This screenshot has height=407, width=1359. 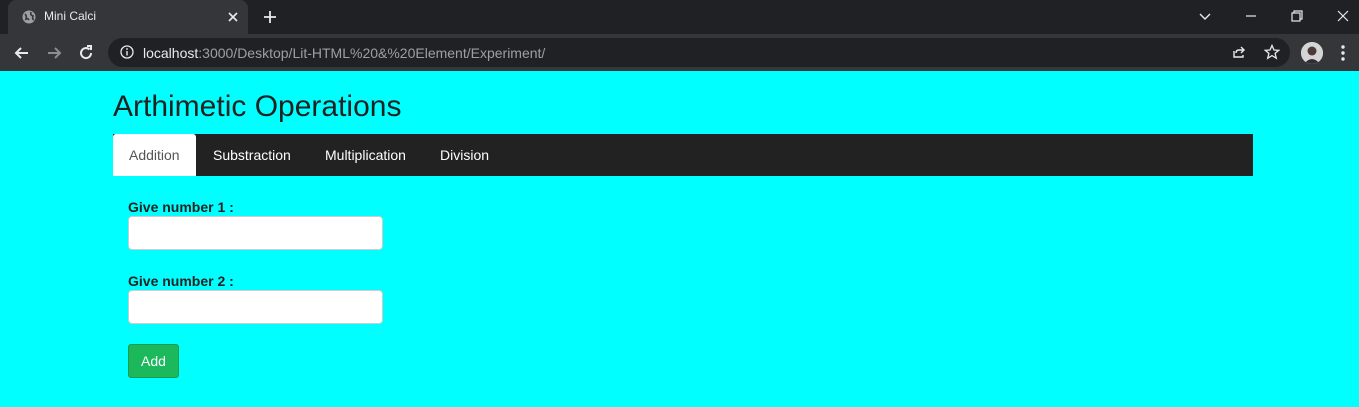 What do you see at coordinates (22, 53) in the screenshot?
I see `back-arrow-icon` at bounding box center [22, 53].